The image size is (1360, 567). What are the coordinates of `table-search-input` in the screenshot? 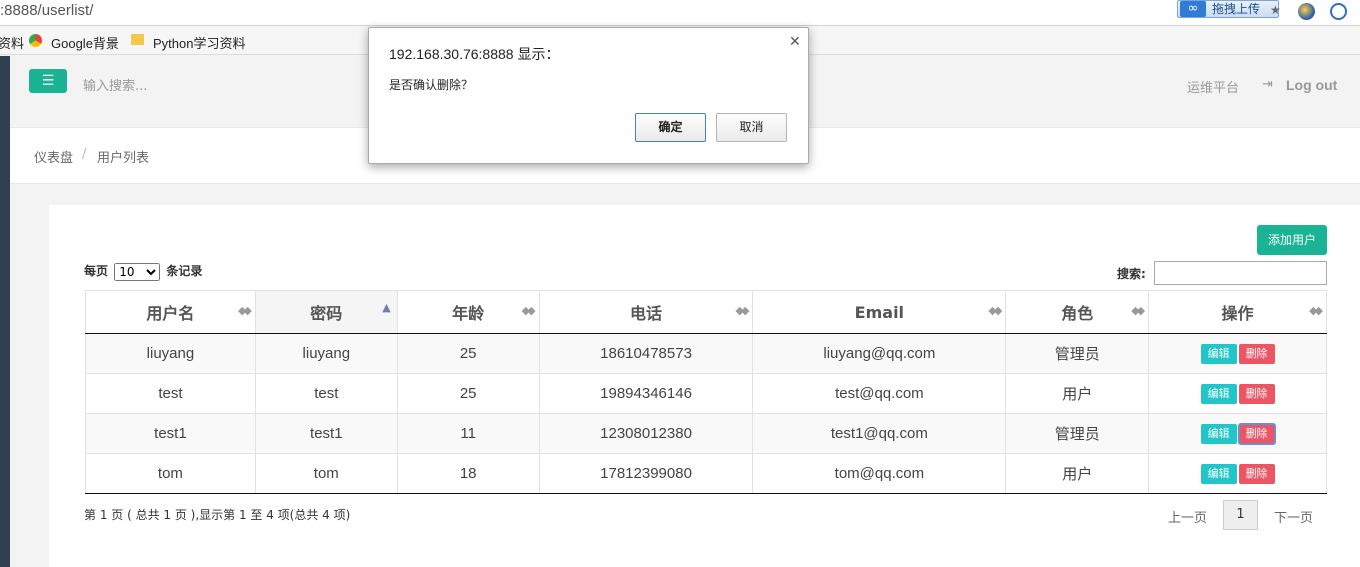 It's located at (1240, 273).